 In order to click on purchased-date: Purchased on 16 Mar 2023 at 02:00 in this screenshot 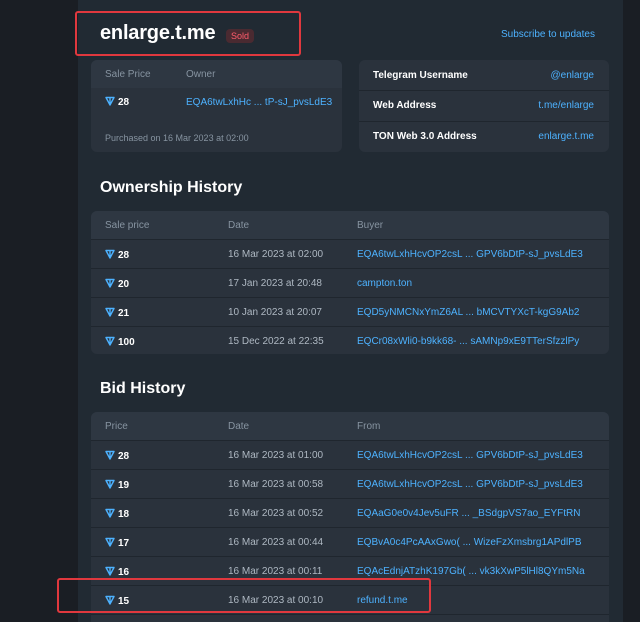, I will do `click(177, 138)`.